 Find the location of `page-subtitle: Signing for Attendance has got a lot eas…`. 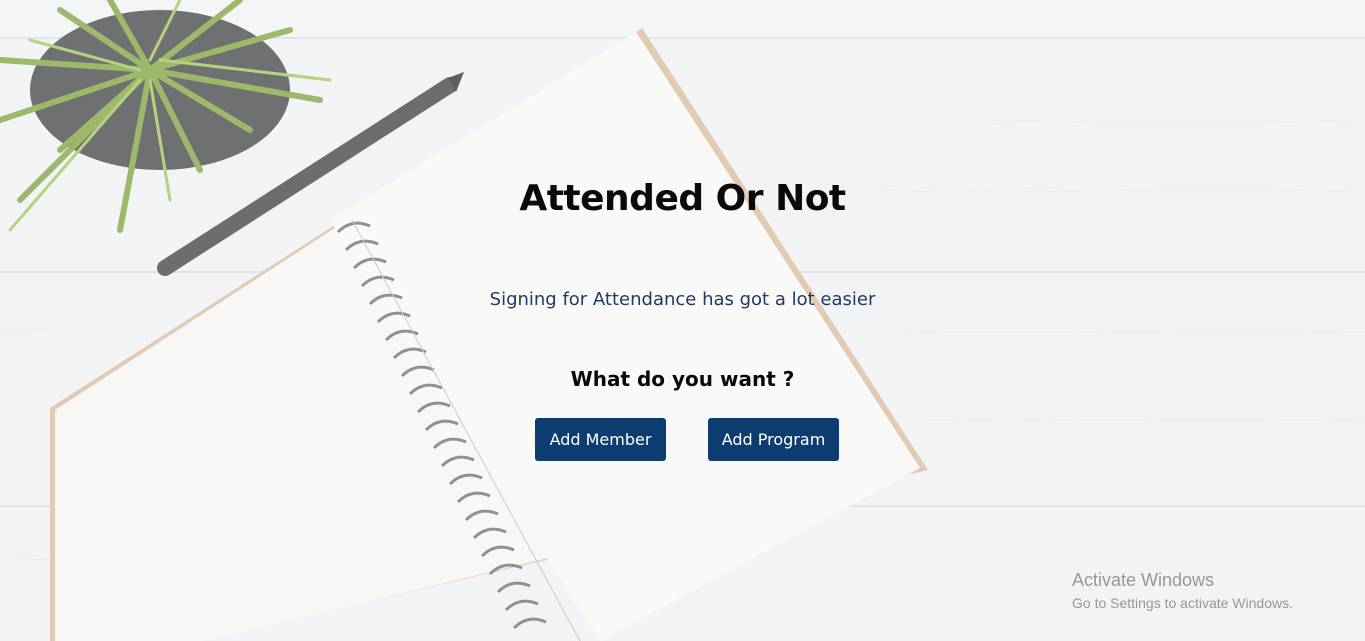

page-subtitle: Signing for Attendance has got a lot eas… is located at coordinates (682, 299).